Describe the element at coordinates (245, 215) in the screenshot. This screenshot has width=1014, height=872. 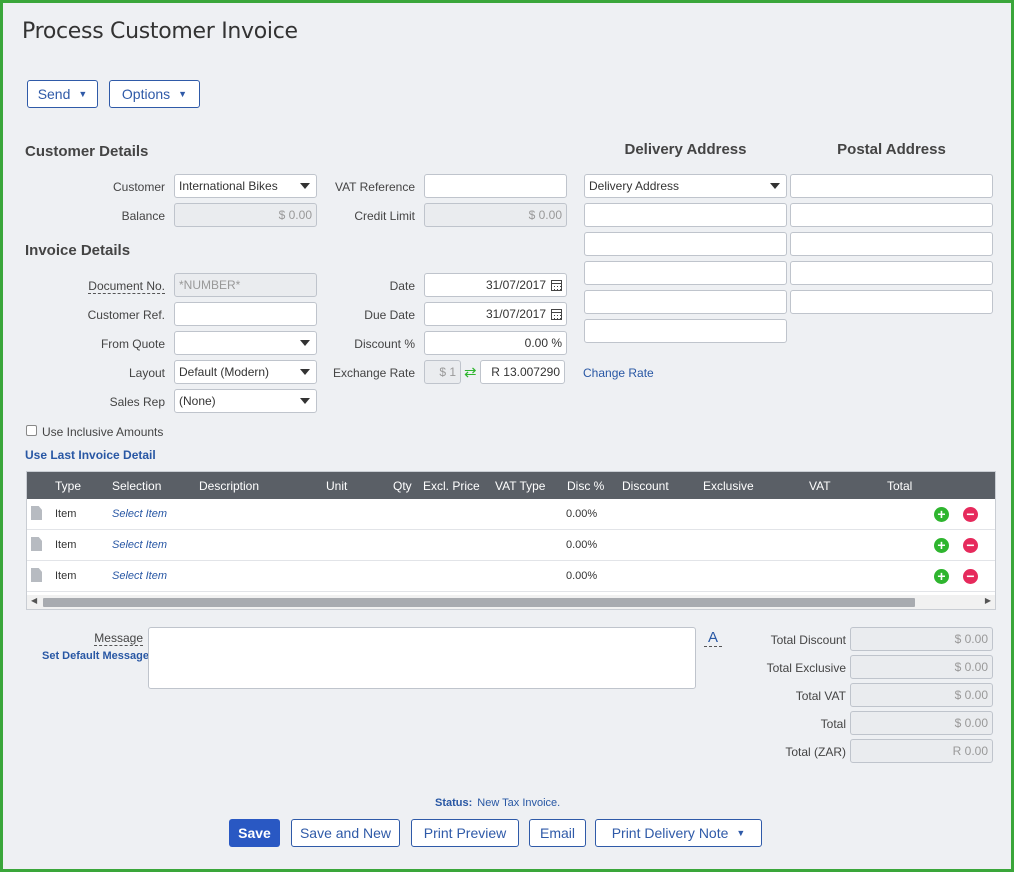
I see `balance-field: $ 0.00` at that location.